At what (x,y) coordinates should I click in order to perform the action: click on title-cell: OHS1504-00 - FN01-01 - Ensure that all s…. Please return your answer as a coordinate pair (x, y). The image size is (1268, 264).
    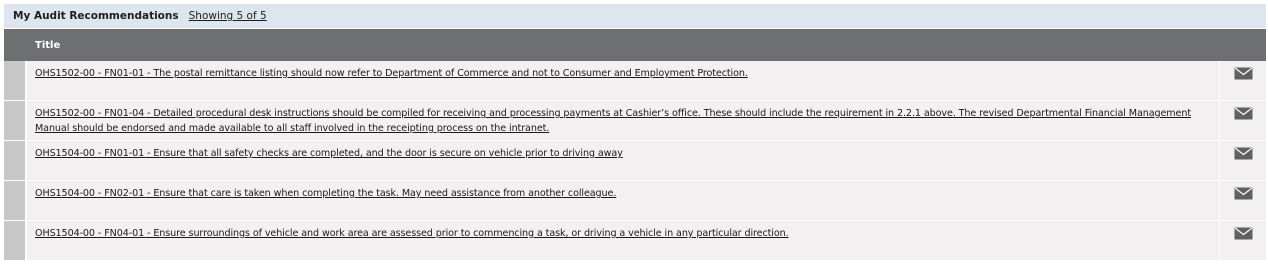
    Looking at the image, I should click on (623, 160).